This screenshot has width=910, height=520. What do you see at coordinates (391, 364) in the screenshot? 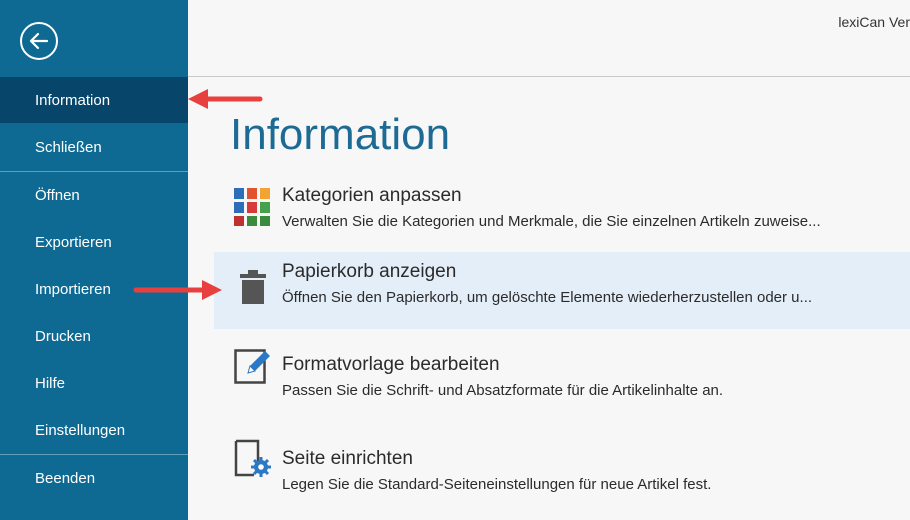
I see `option-title: Formatvorlage bearbeiten` at bounding box center [391, 364].